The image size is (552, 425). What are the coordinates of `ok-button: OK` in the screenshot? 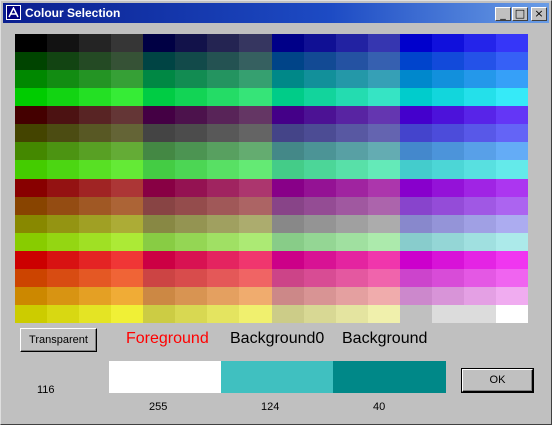 It's located at (497, 380).